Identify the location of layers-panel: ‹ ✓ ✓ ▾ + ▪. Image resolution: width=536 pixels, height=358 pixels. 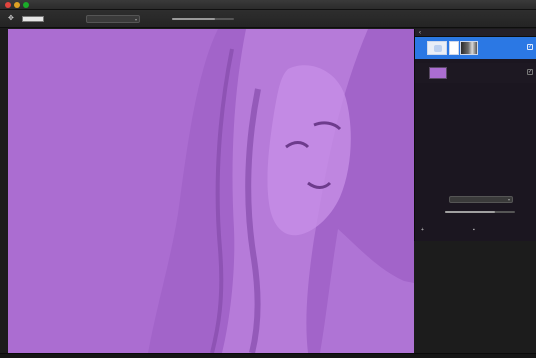
(475, 135).